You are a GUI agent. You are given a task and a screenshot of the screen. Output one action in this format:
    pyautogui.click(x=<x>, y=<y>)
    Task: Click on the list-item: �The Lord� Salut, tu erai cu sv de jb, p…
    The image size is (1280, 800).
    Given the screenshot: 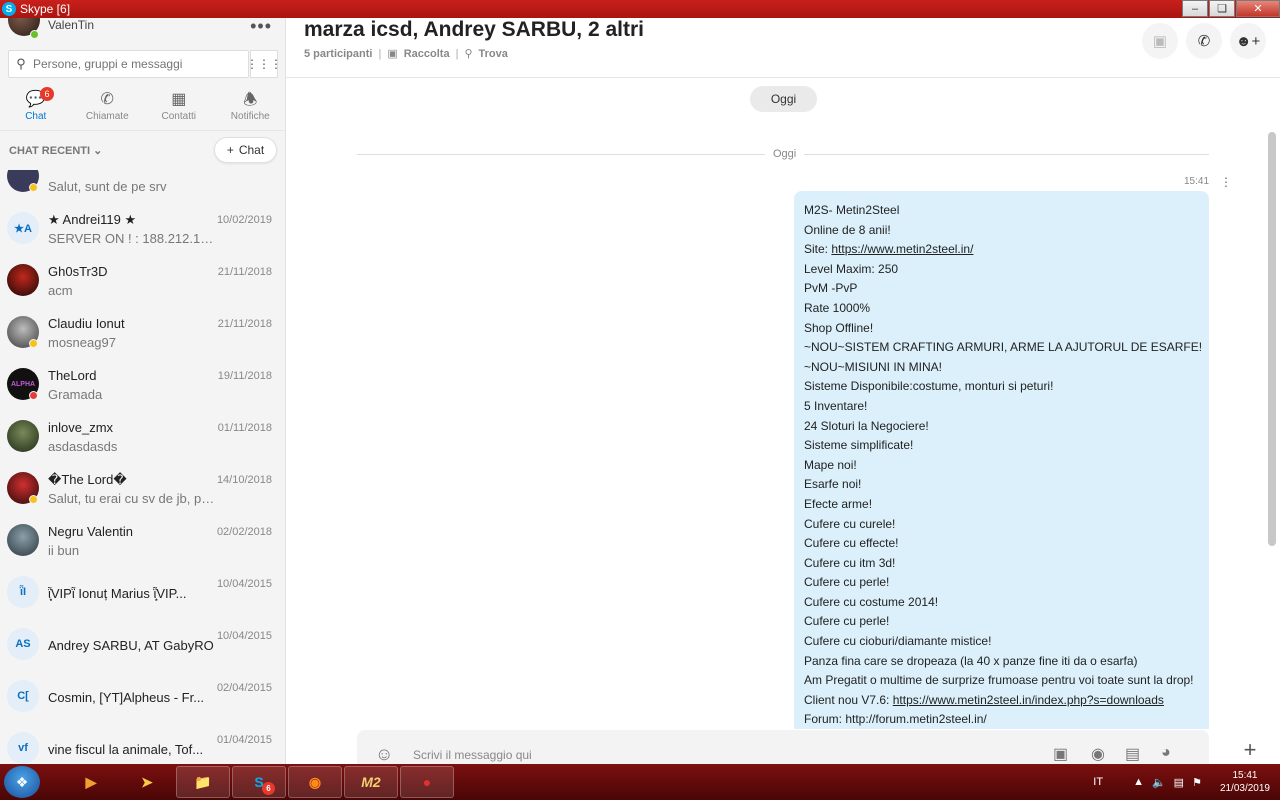 What is the action you would take?
    pyautogui.click(x=142, y=490)
    